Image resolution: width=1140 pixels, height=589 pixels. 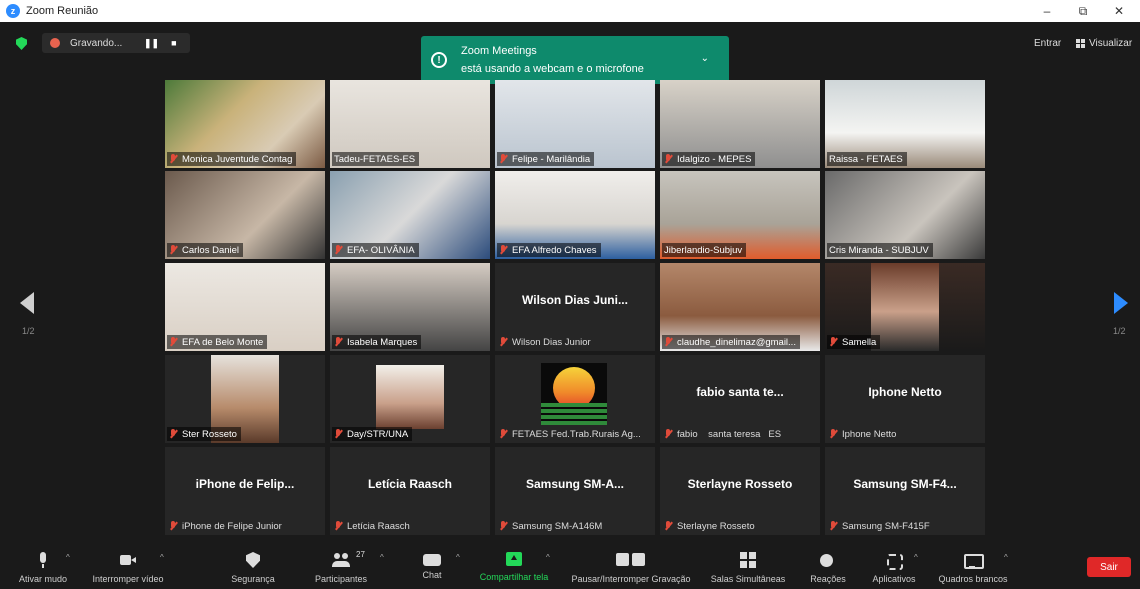 I want to click on participant-tile: Felipe - Marilândia, so click(x=575, y=124).